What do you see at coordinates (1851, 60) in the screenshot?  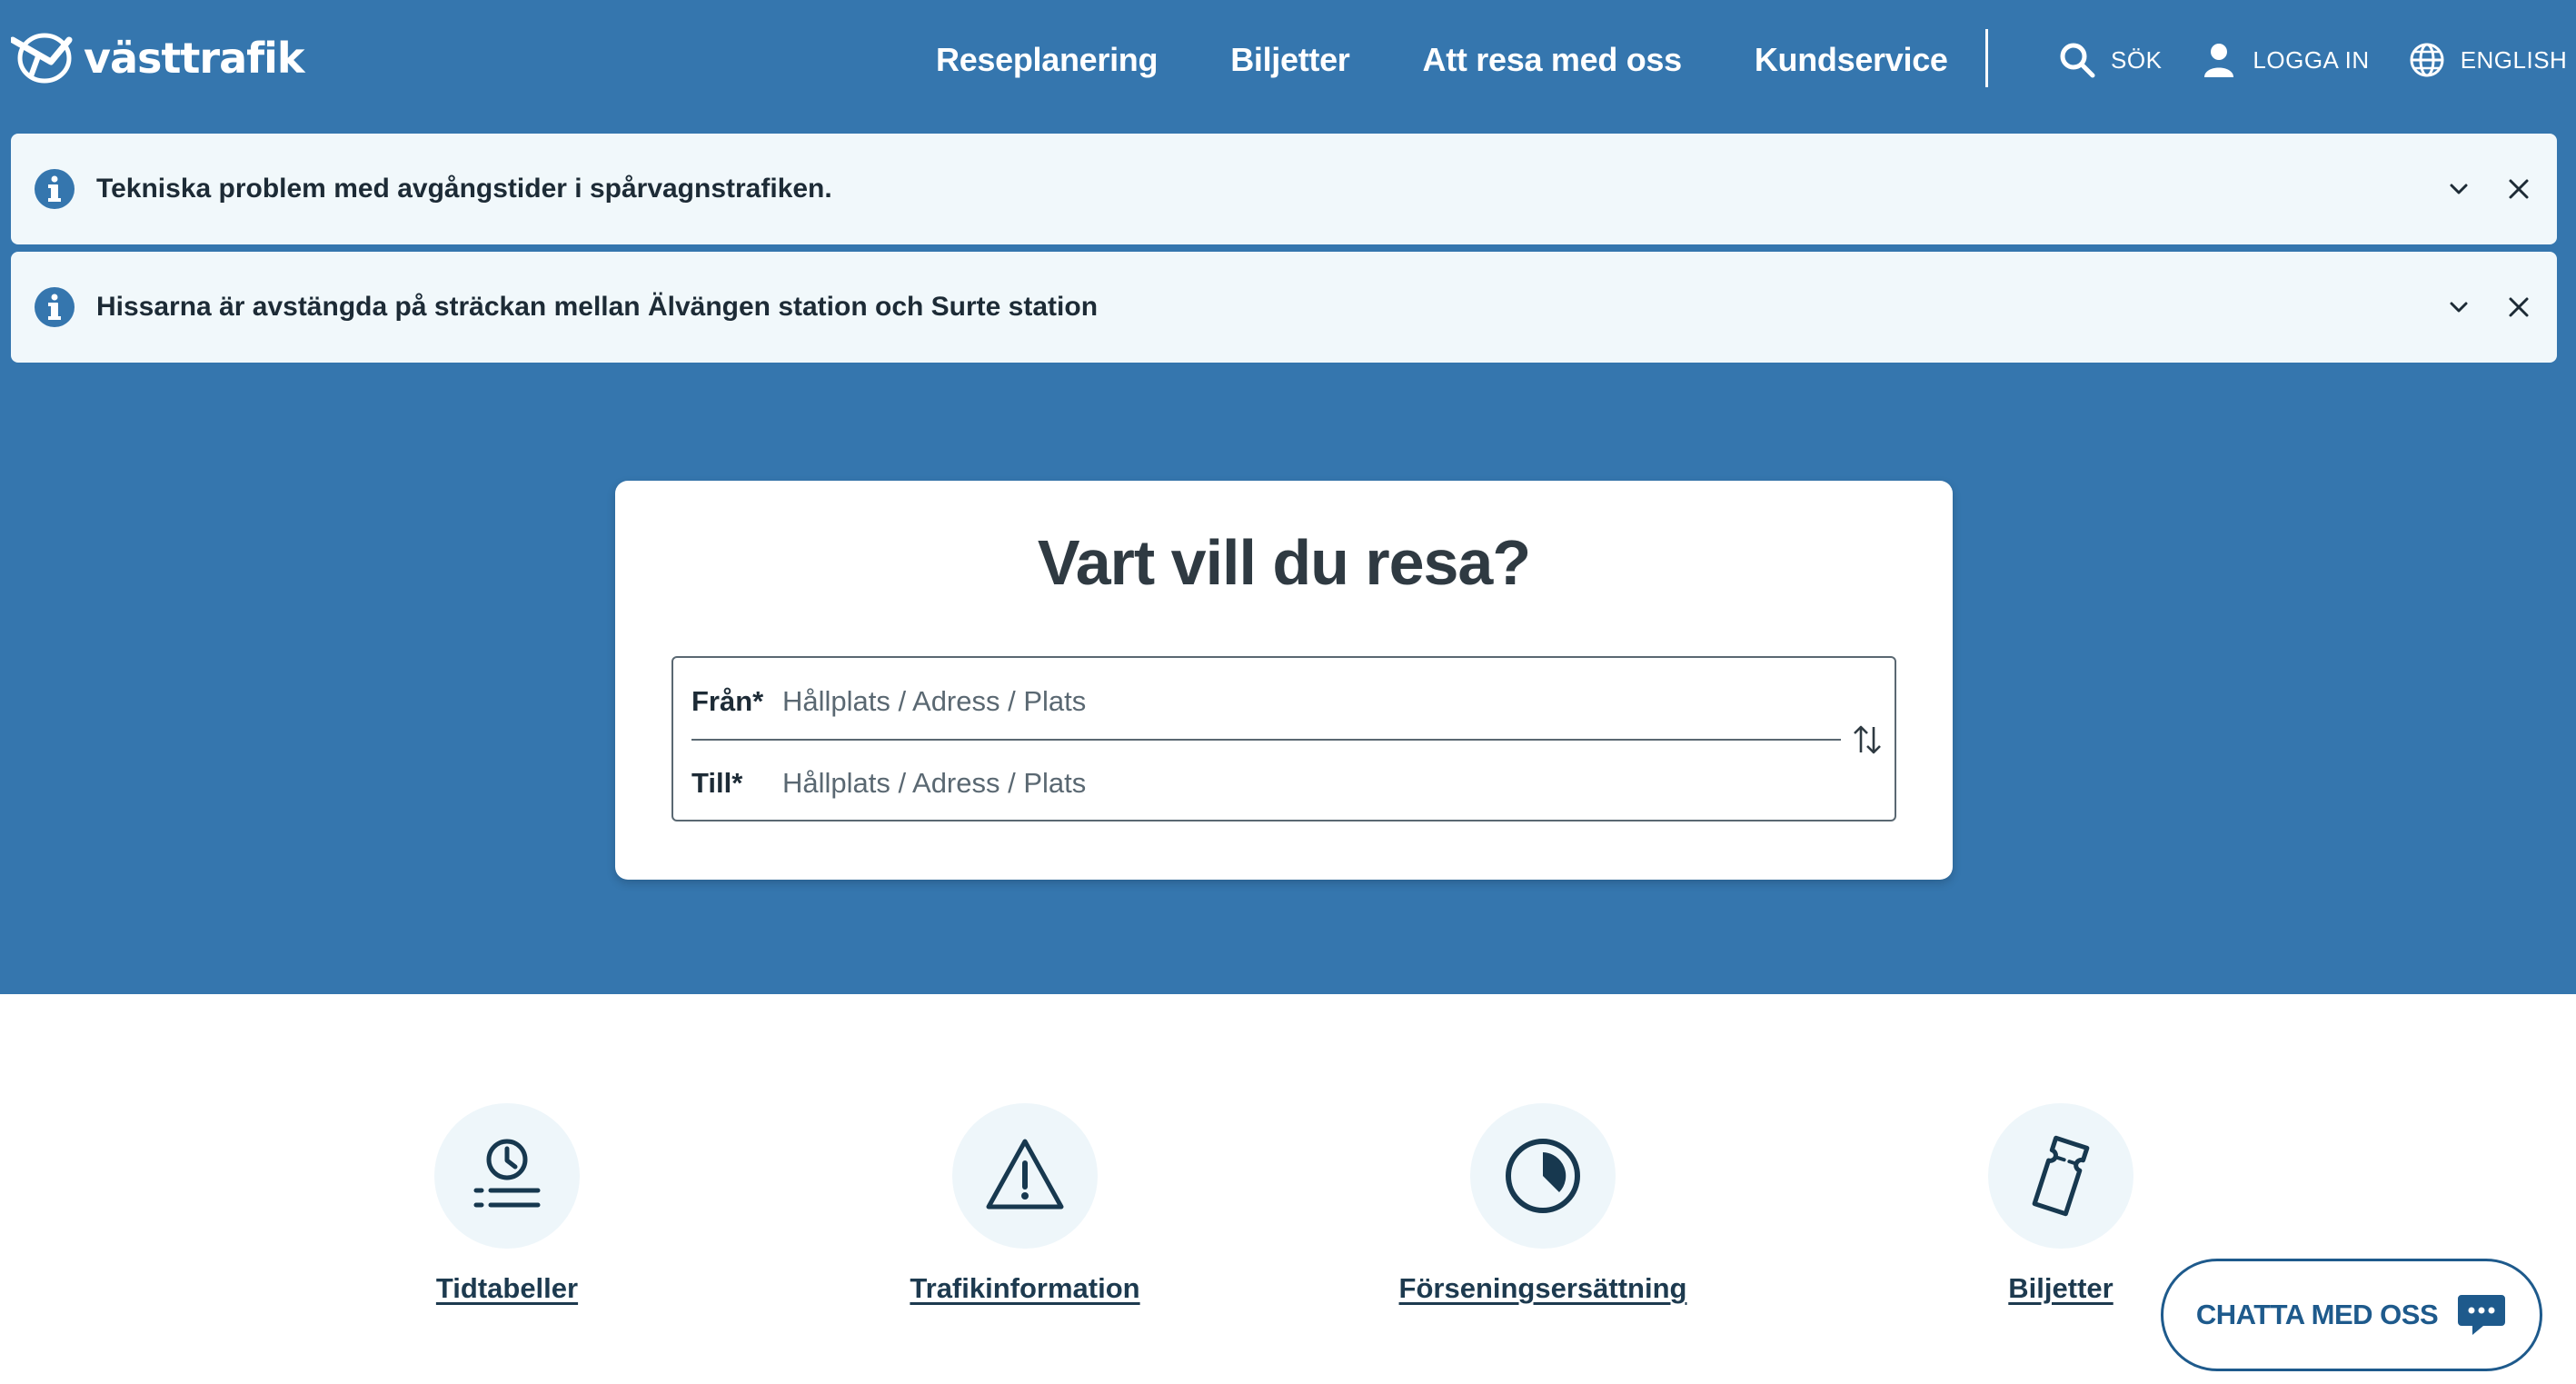 I see `nav-item-kundservice: Kundservice` at bounding box center [1851, 60].